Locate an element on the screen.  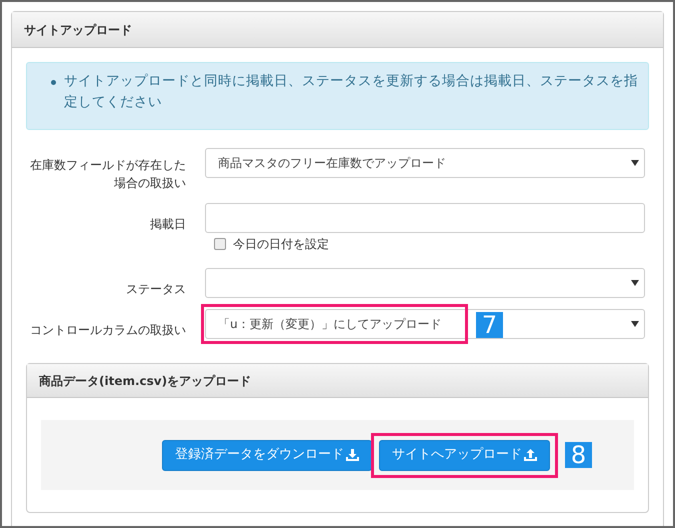
panel-title: 商品データ(item.csv)をアップロード is located at coordinates (145, 381).